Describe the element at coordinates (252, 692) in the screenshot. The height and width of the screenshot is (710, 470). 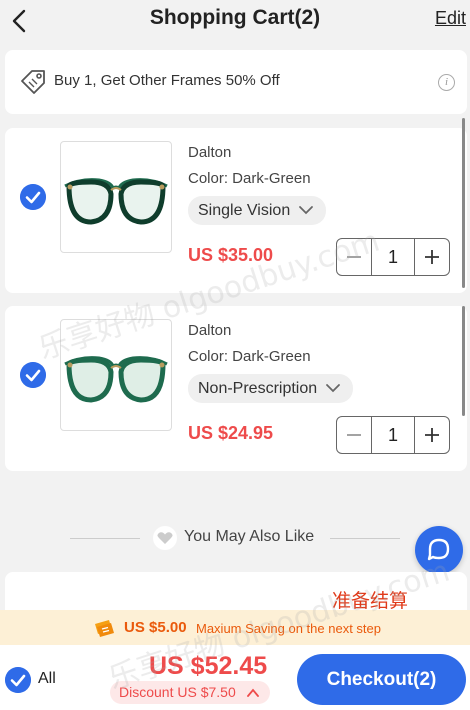
I see `chevron-up-icon` at that location.